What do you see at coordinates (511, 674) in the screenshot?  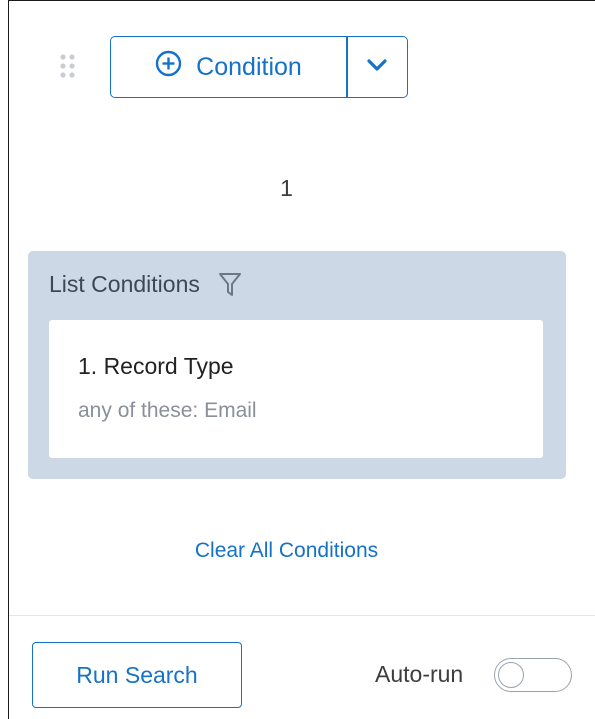 I see `toggle-knob` at bounding box center [511, 674].